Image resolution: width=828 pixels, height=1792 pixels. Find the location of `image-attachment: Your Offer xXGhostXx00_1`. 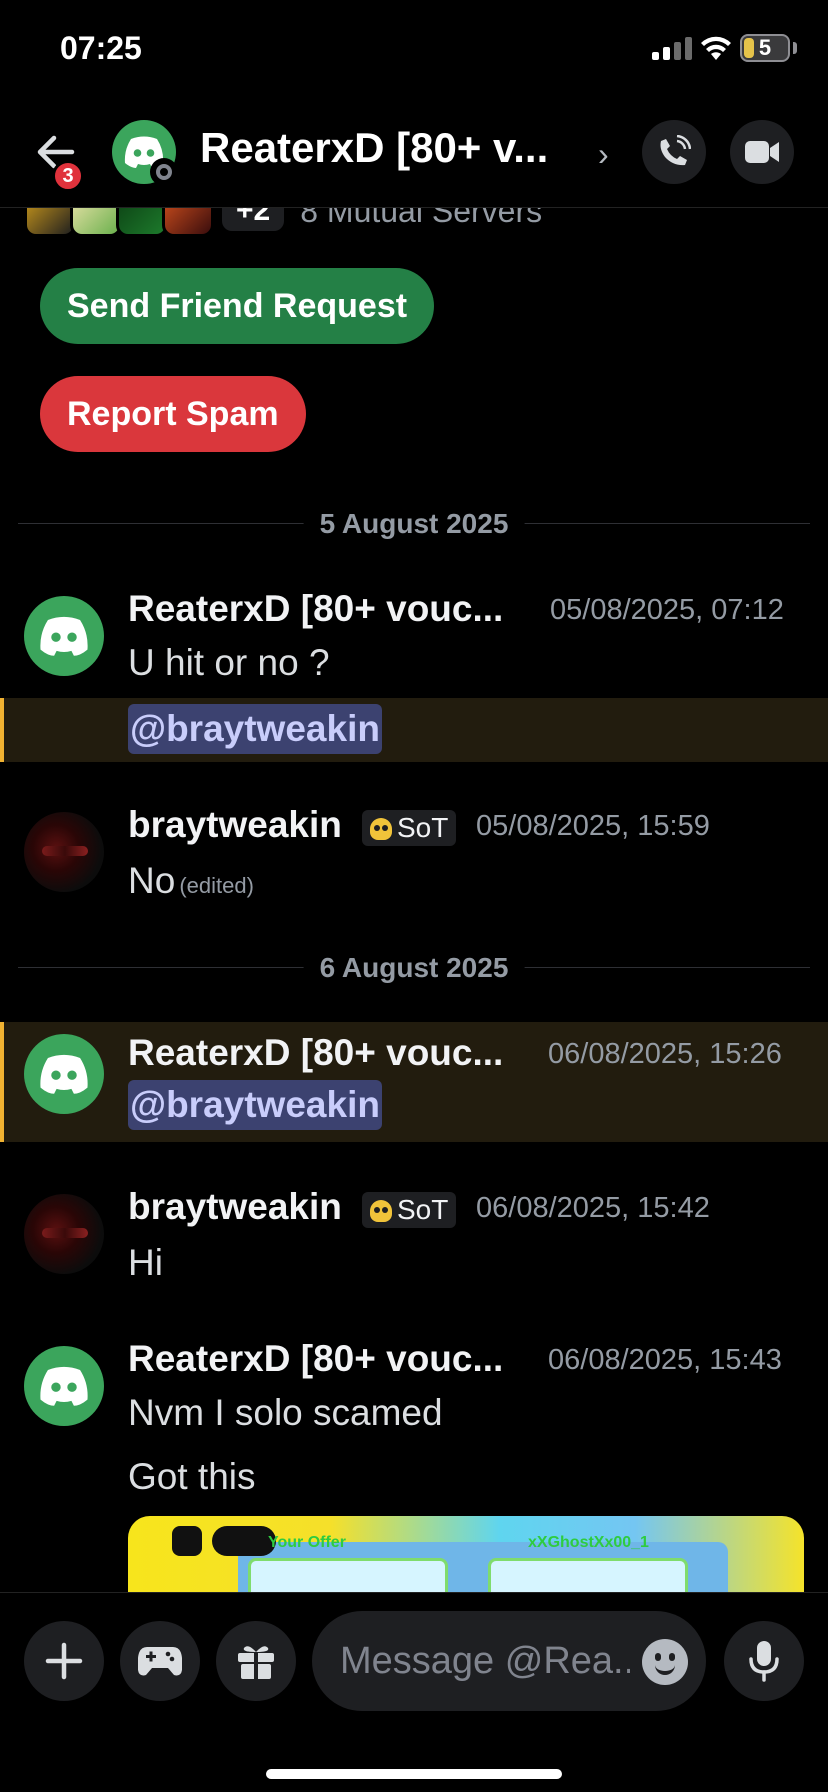

image-attachment: Your Offer xXGhostXx00_1 is located at coordinates (466, 1554).